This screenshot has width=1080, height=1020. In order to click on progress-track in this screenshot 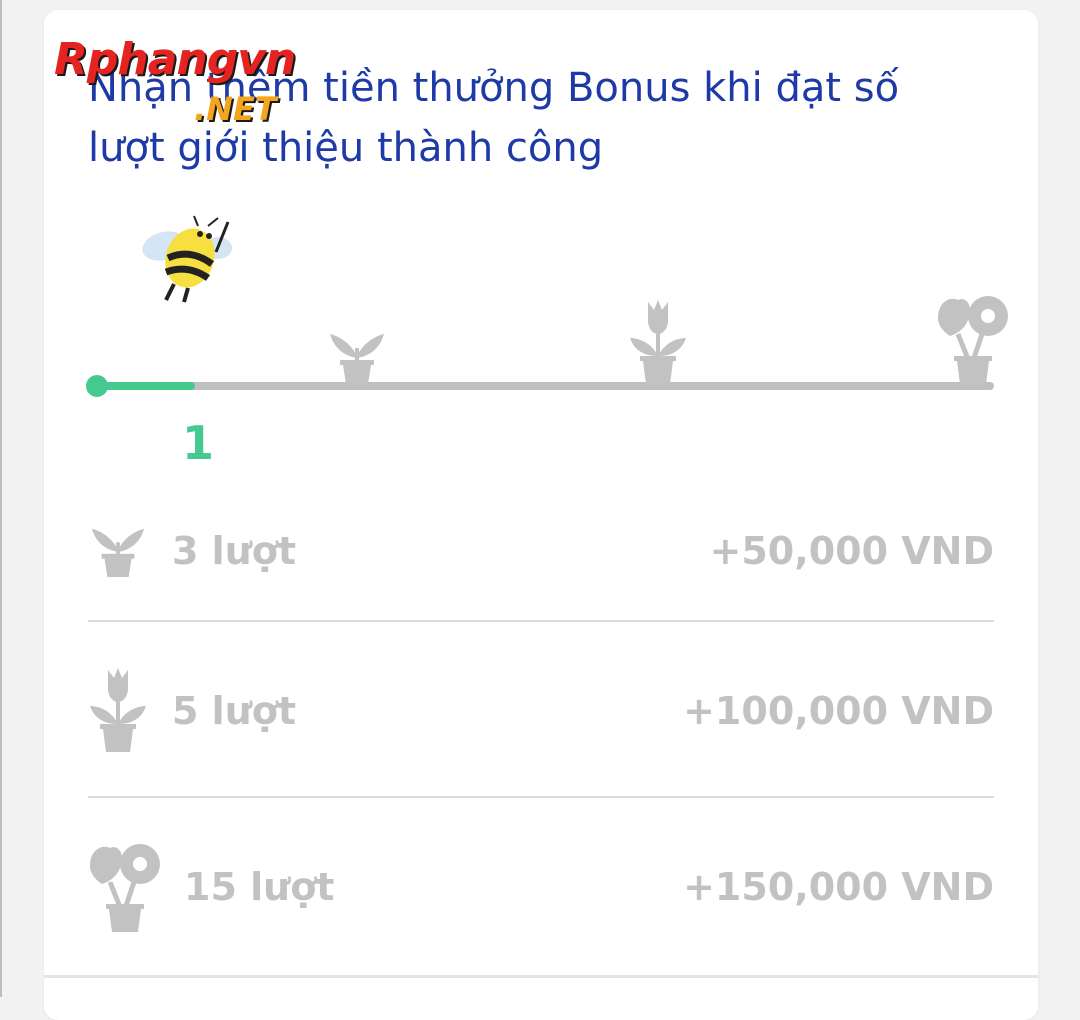, I will do `click(545, 386)`.